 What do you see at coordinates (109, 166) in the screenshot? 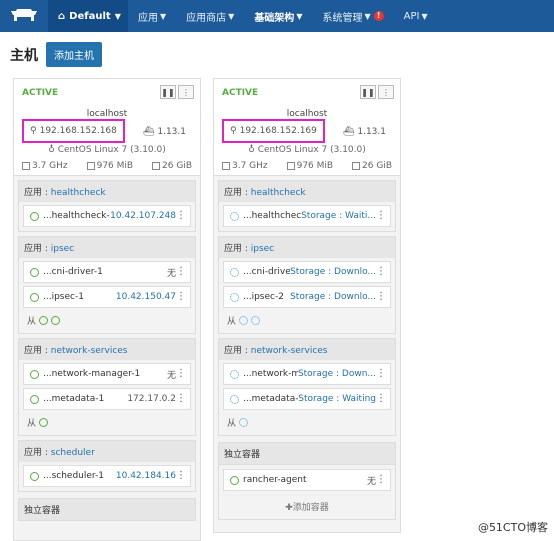
I see `mem-stat: 976 MiB` at bounding box center [109, 166].